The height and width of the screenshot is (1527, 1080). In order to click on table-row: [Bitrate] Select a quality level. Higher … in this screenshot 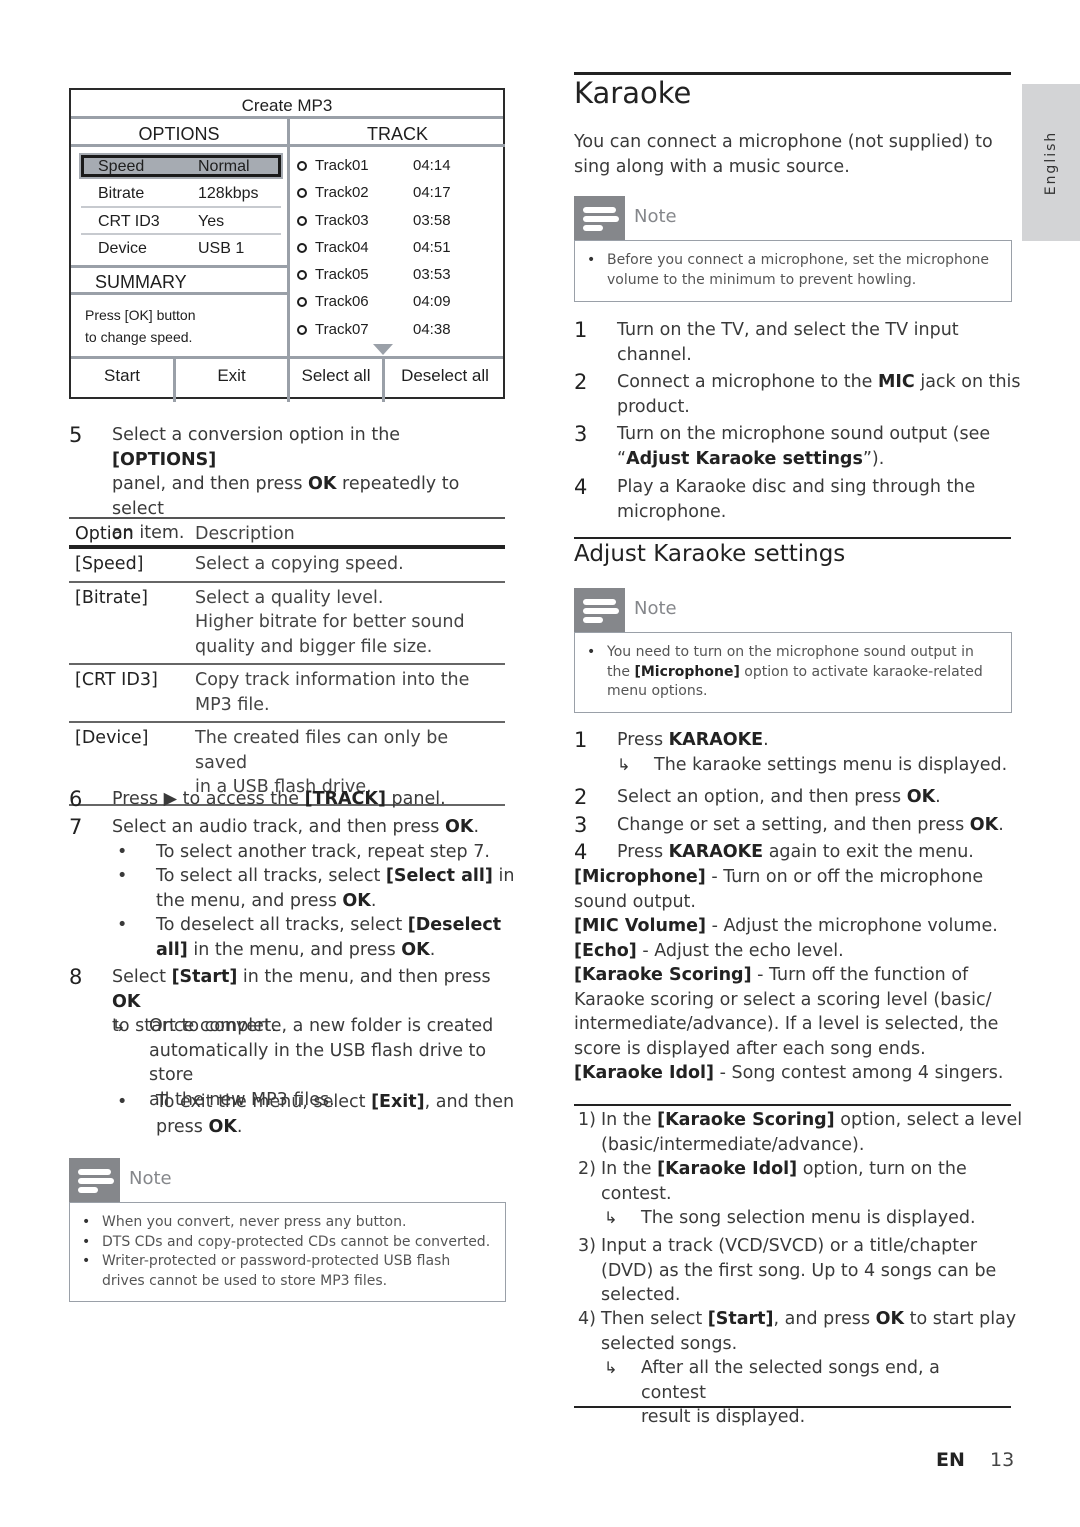, I will do `click(287, 624)`.